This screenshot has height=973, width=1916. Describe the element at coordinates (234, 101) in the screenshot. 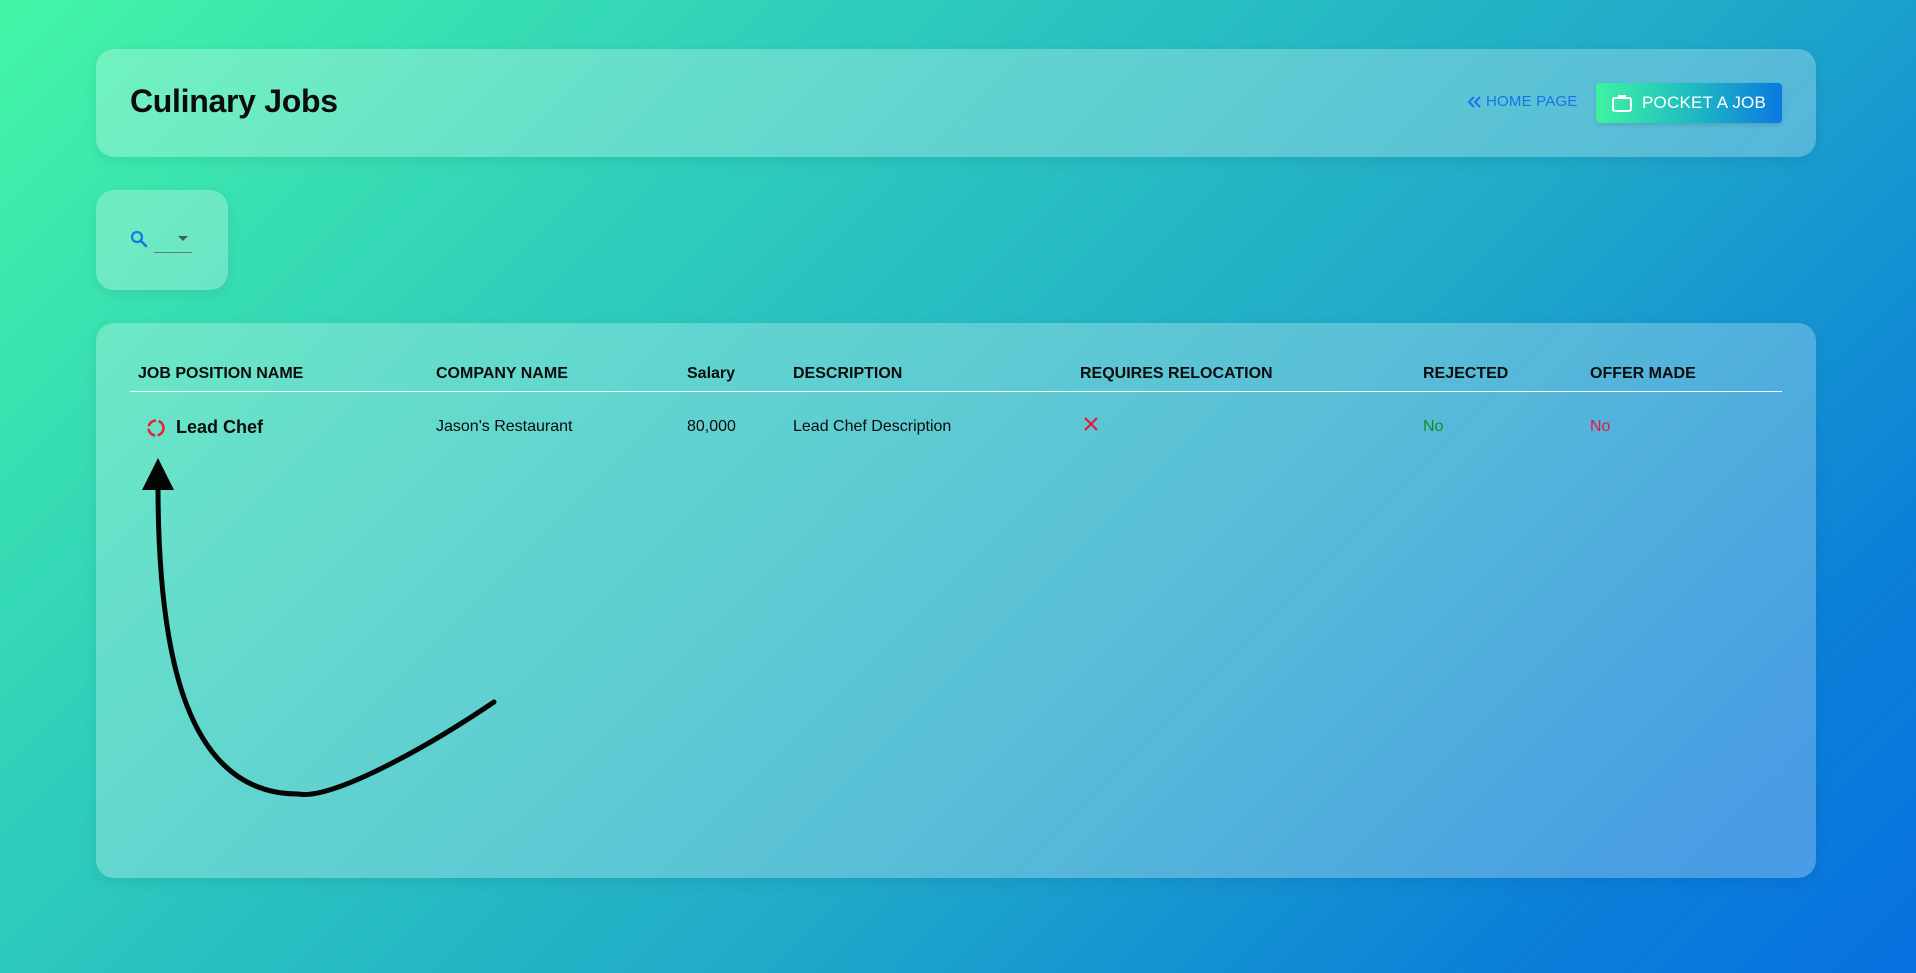

I see `page-title: Culinary Jobs` at that location.